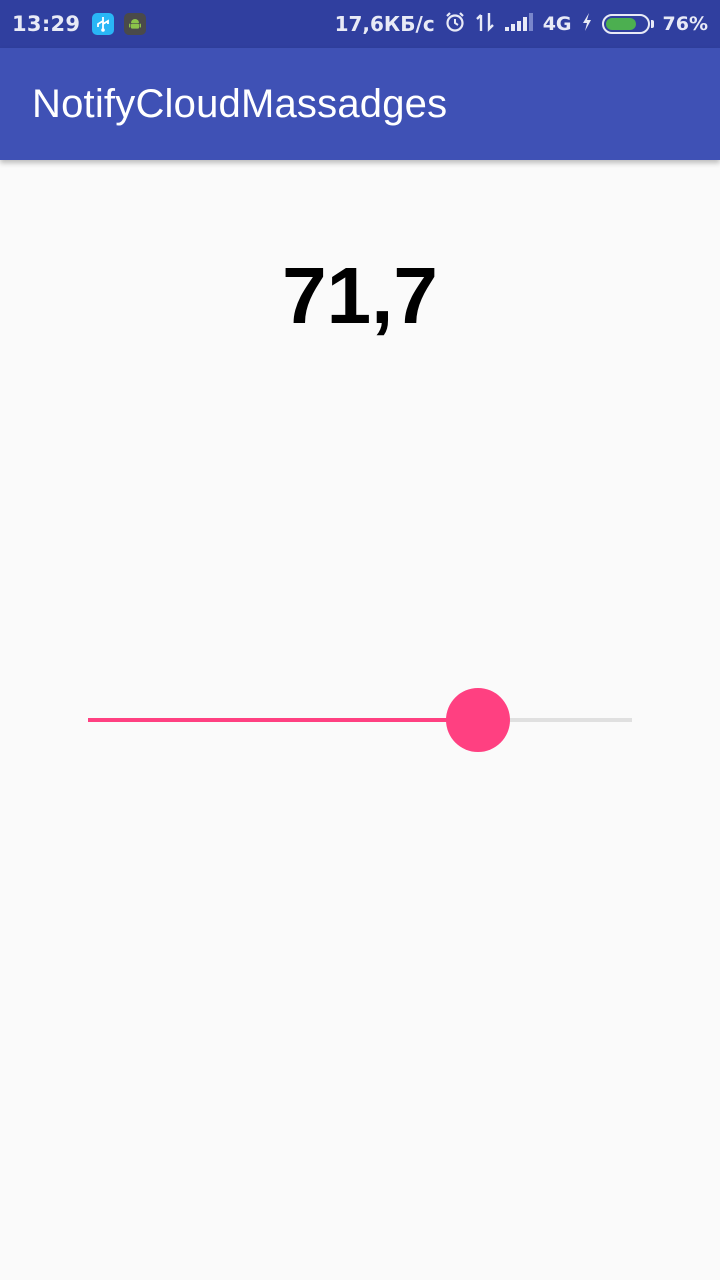  What do you see at coordinates (384, 24) in the screenshot?
I see `network-speed: 17,6КБ/с` at bounding box center [384, 24].